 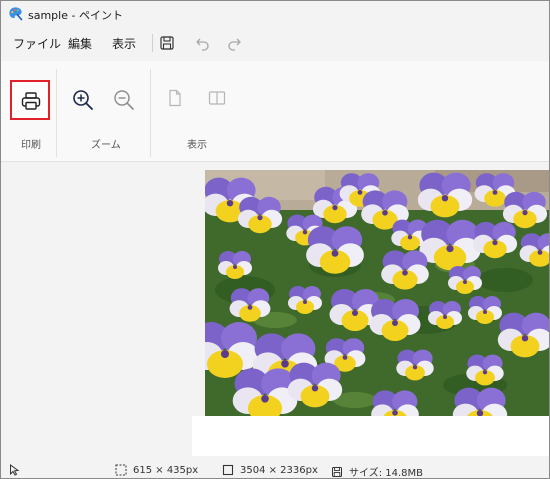 What do you see at coordinates (370, 436) in the screenshot?
I see `canvas-margin` at bounding box center [370, 436].